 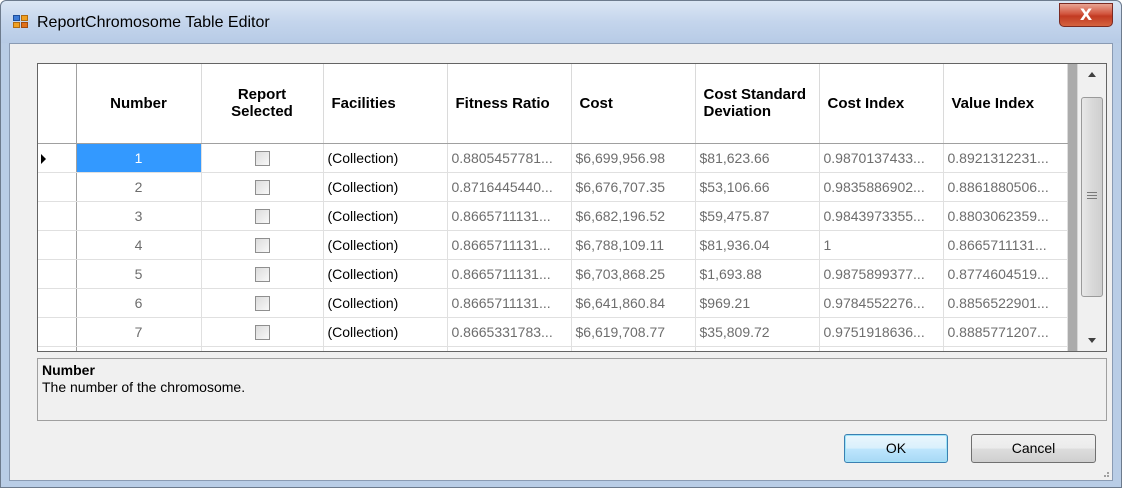 I want to click on number-cell: 2, so click(x=139, y=187).